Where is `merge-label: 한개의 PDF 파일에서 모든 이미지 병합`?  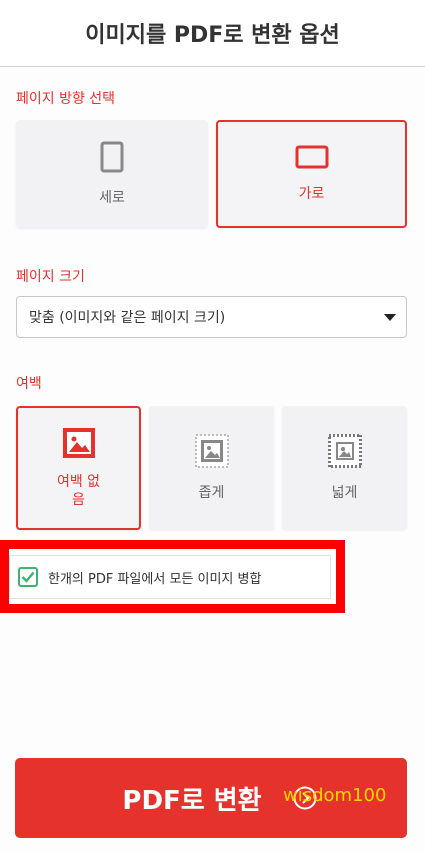
merge-label: 한개의 PDF 파일에서 모든 이미지 병합 is located at coordinates (155, 579).